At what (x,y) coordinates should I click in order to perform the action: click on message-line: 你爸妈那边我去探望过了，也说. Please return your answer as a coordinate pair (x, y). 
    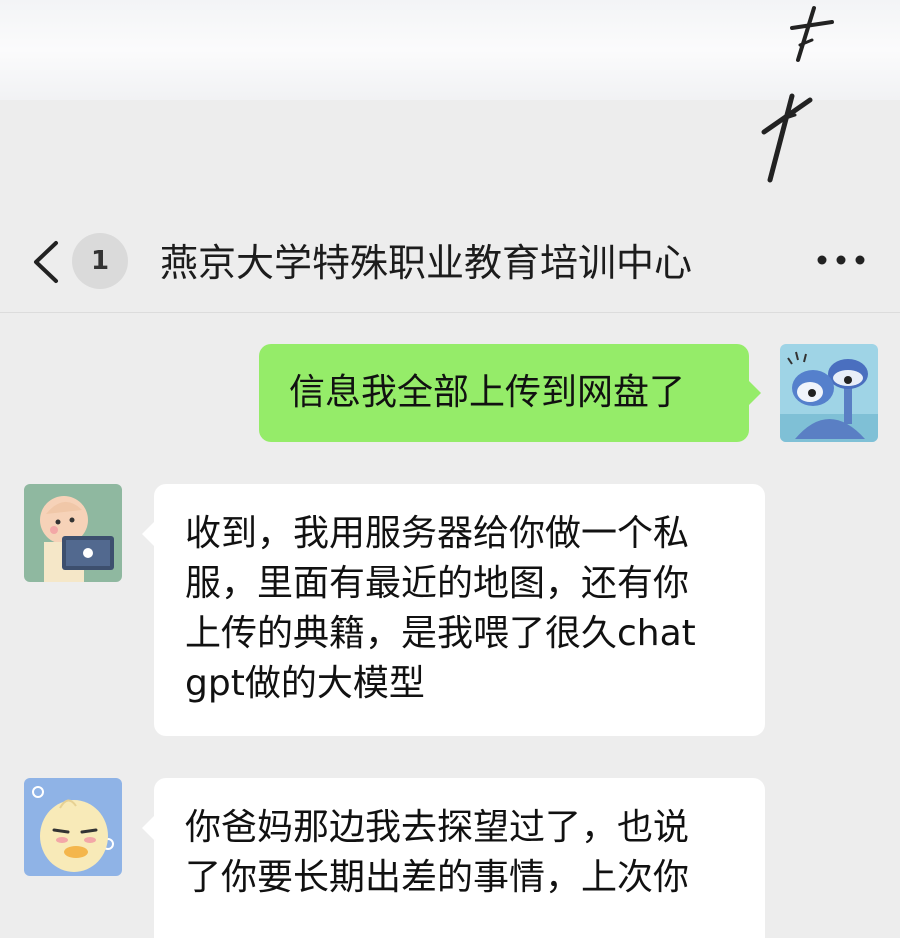
    Looking at the image, I should click on (437, 827).